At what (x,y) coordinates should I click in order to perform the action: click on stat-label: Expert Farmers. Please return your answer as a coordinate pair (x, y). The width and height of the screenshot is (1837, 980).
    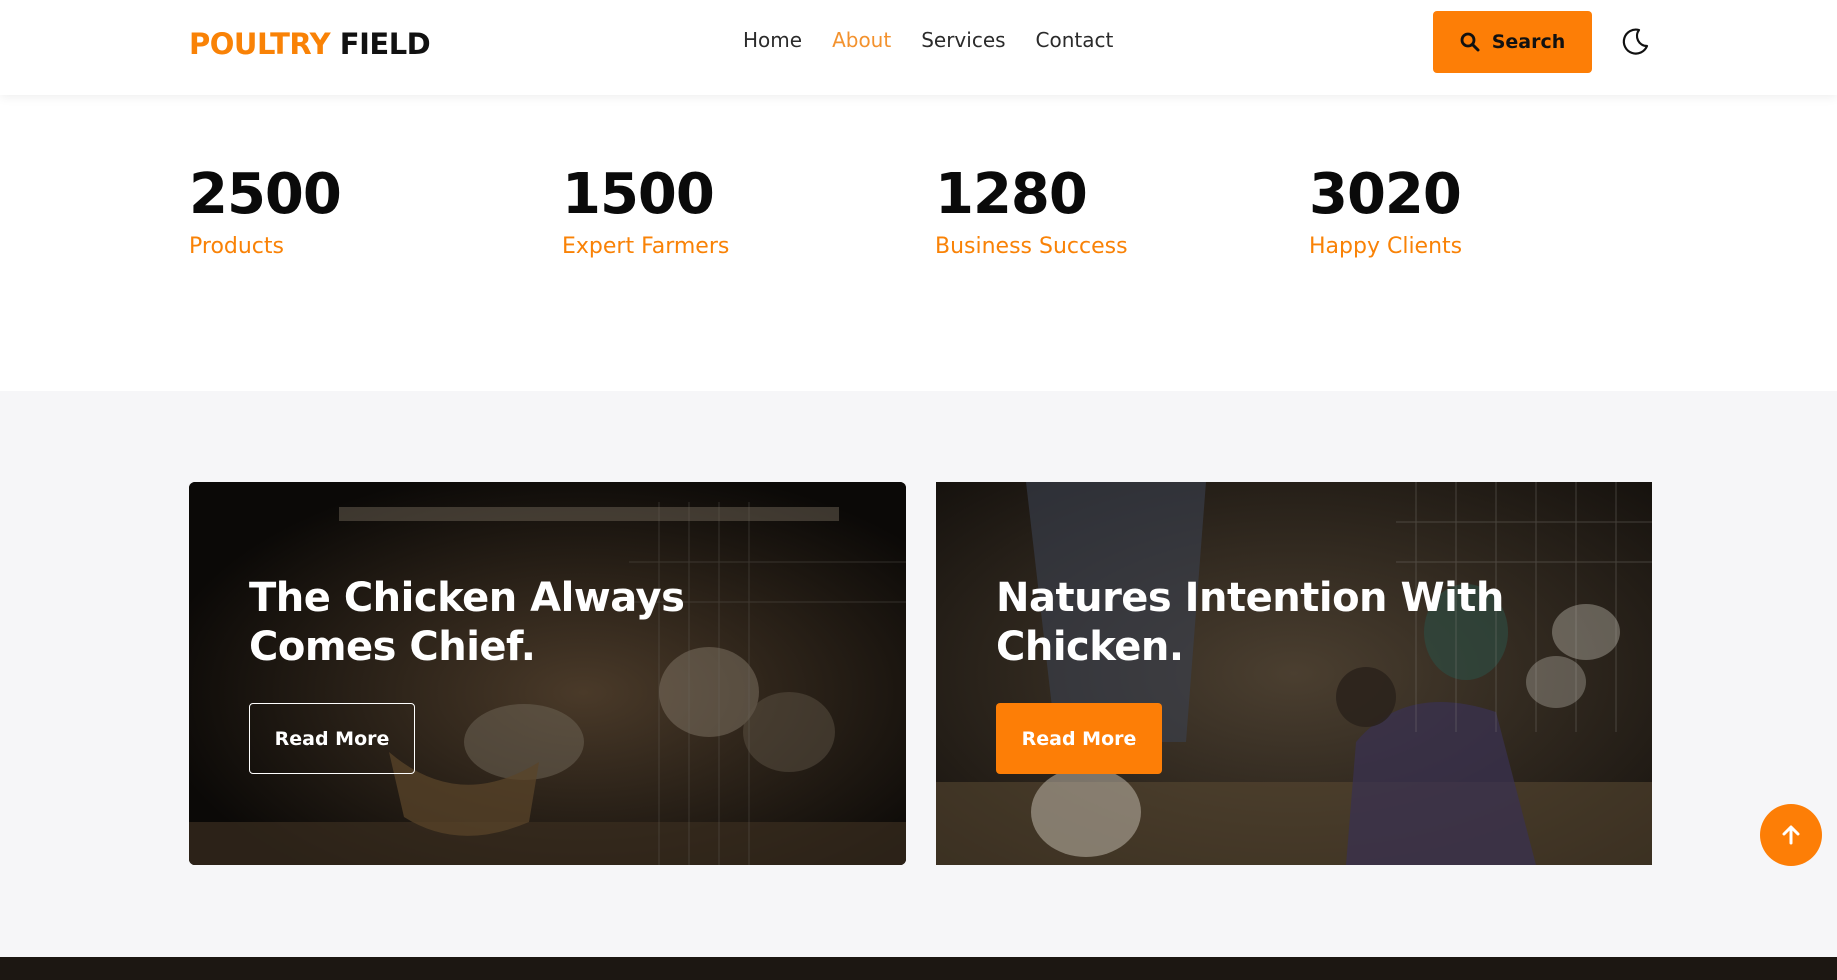
    Looking at the image, I should click on (646, 246).